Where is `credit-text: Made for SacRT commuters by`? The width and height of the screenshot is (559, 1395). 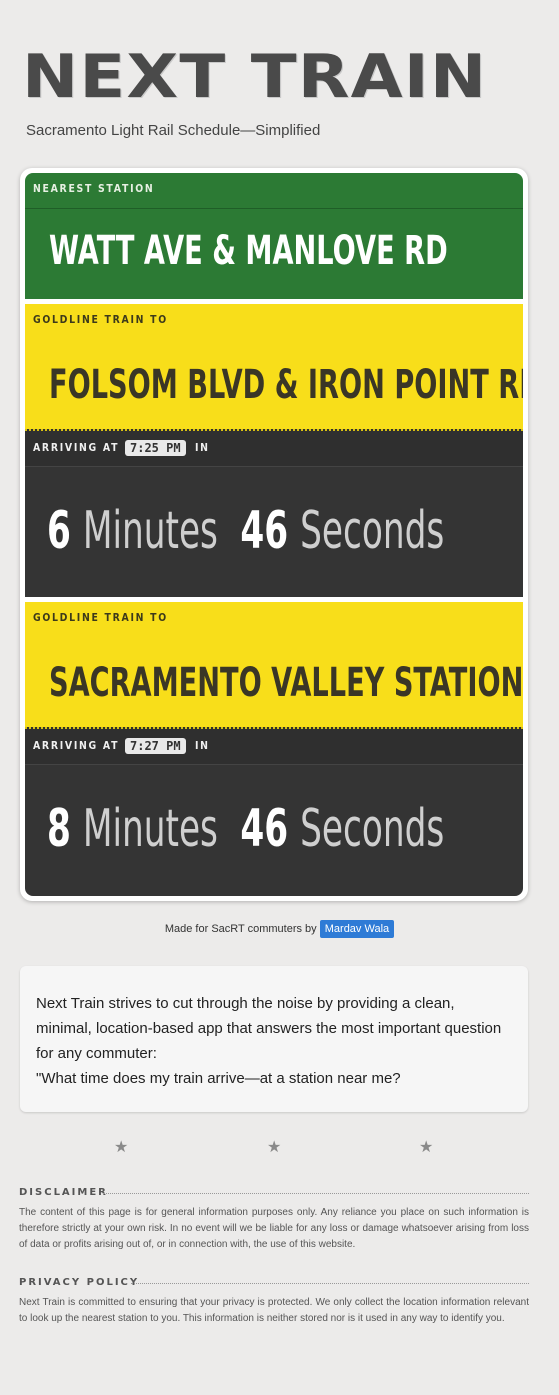 credit-text: Made for SacRT commuters by is located at coordinates (240, 929).